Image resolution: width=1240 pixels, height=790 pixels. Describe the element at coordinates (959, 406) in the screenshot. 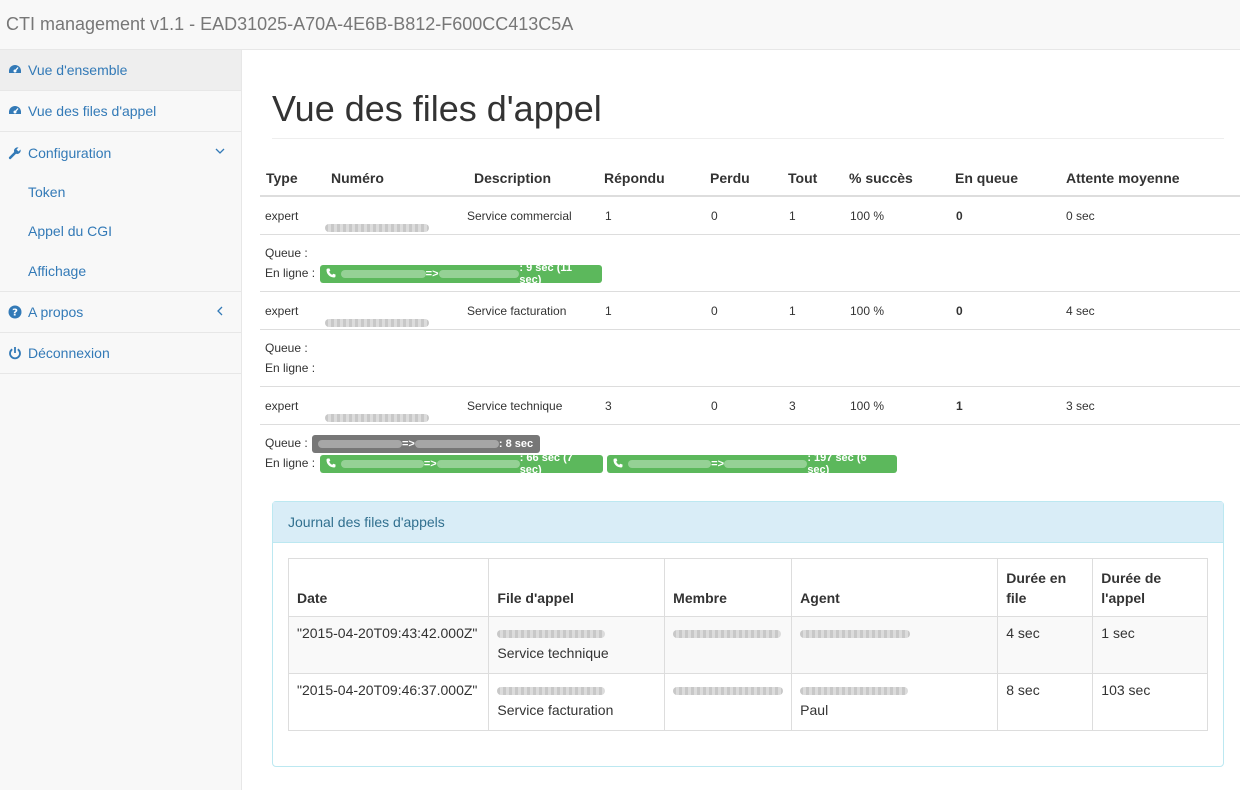

I see `in-queue-cell: 1` at that location.